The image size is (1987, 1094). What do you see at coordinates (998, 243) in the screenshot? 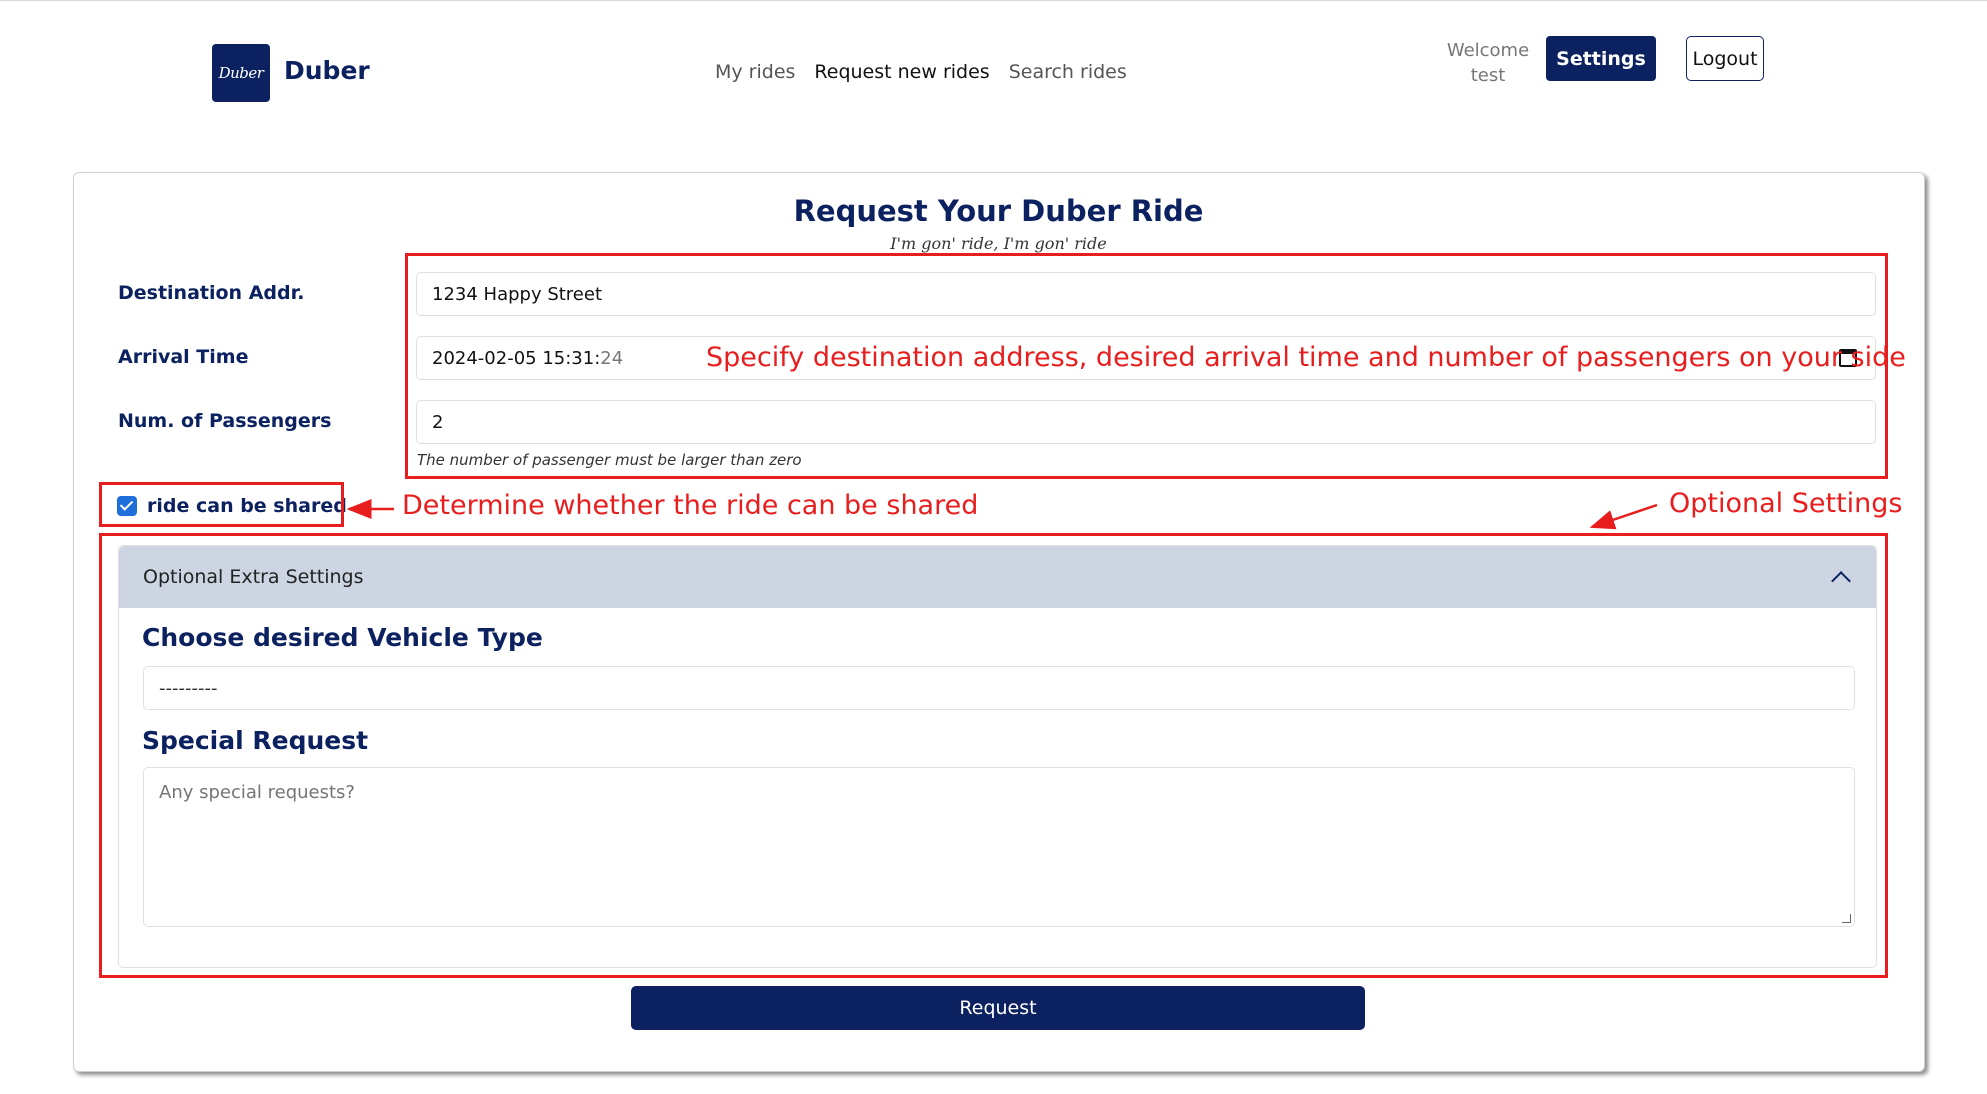
I see `page-tagline: I'm gon' ride, I'm gon' ride` at bounding box center [998, 243].